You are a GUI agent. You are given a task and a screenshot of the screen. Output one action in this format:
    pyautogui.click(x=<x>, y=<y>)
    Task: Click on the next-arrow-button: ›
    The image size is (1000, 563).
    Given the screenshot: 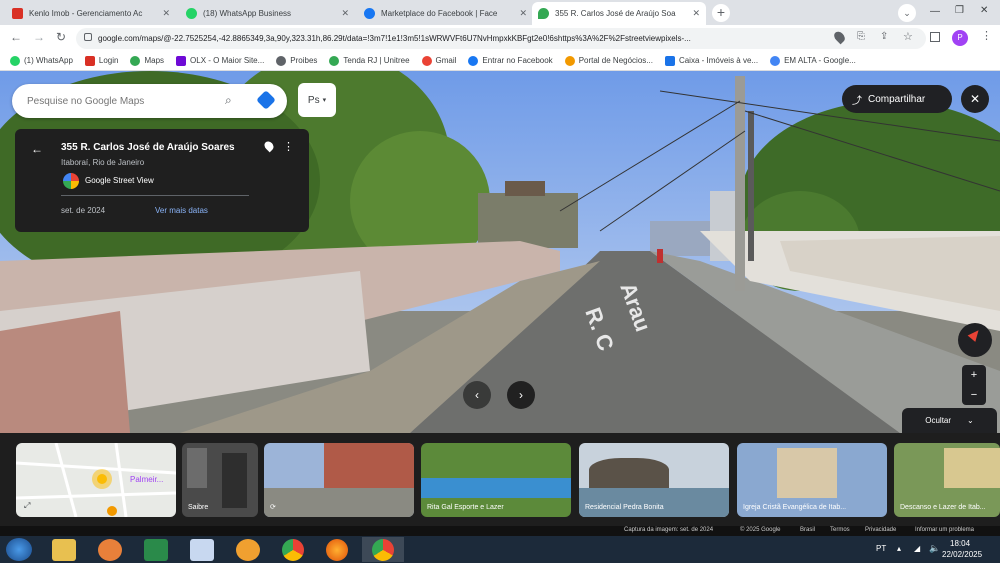 What is the action you would take?
    pyautogui.click(x=521, y=395)
    